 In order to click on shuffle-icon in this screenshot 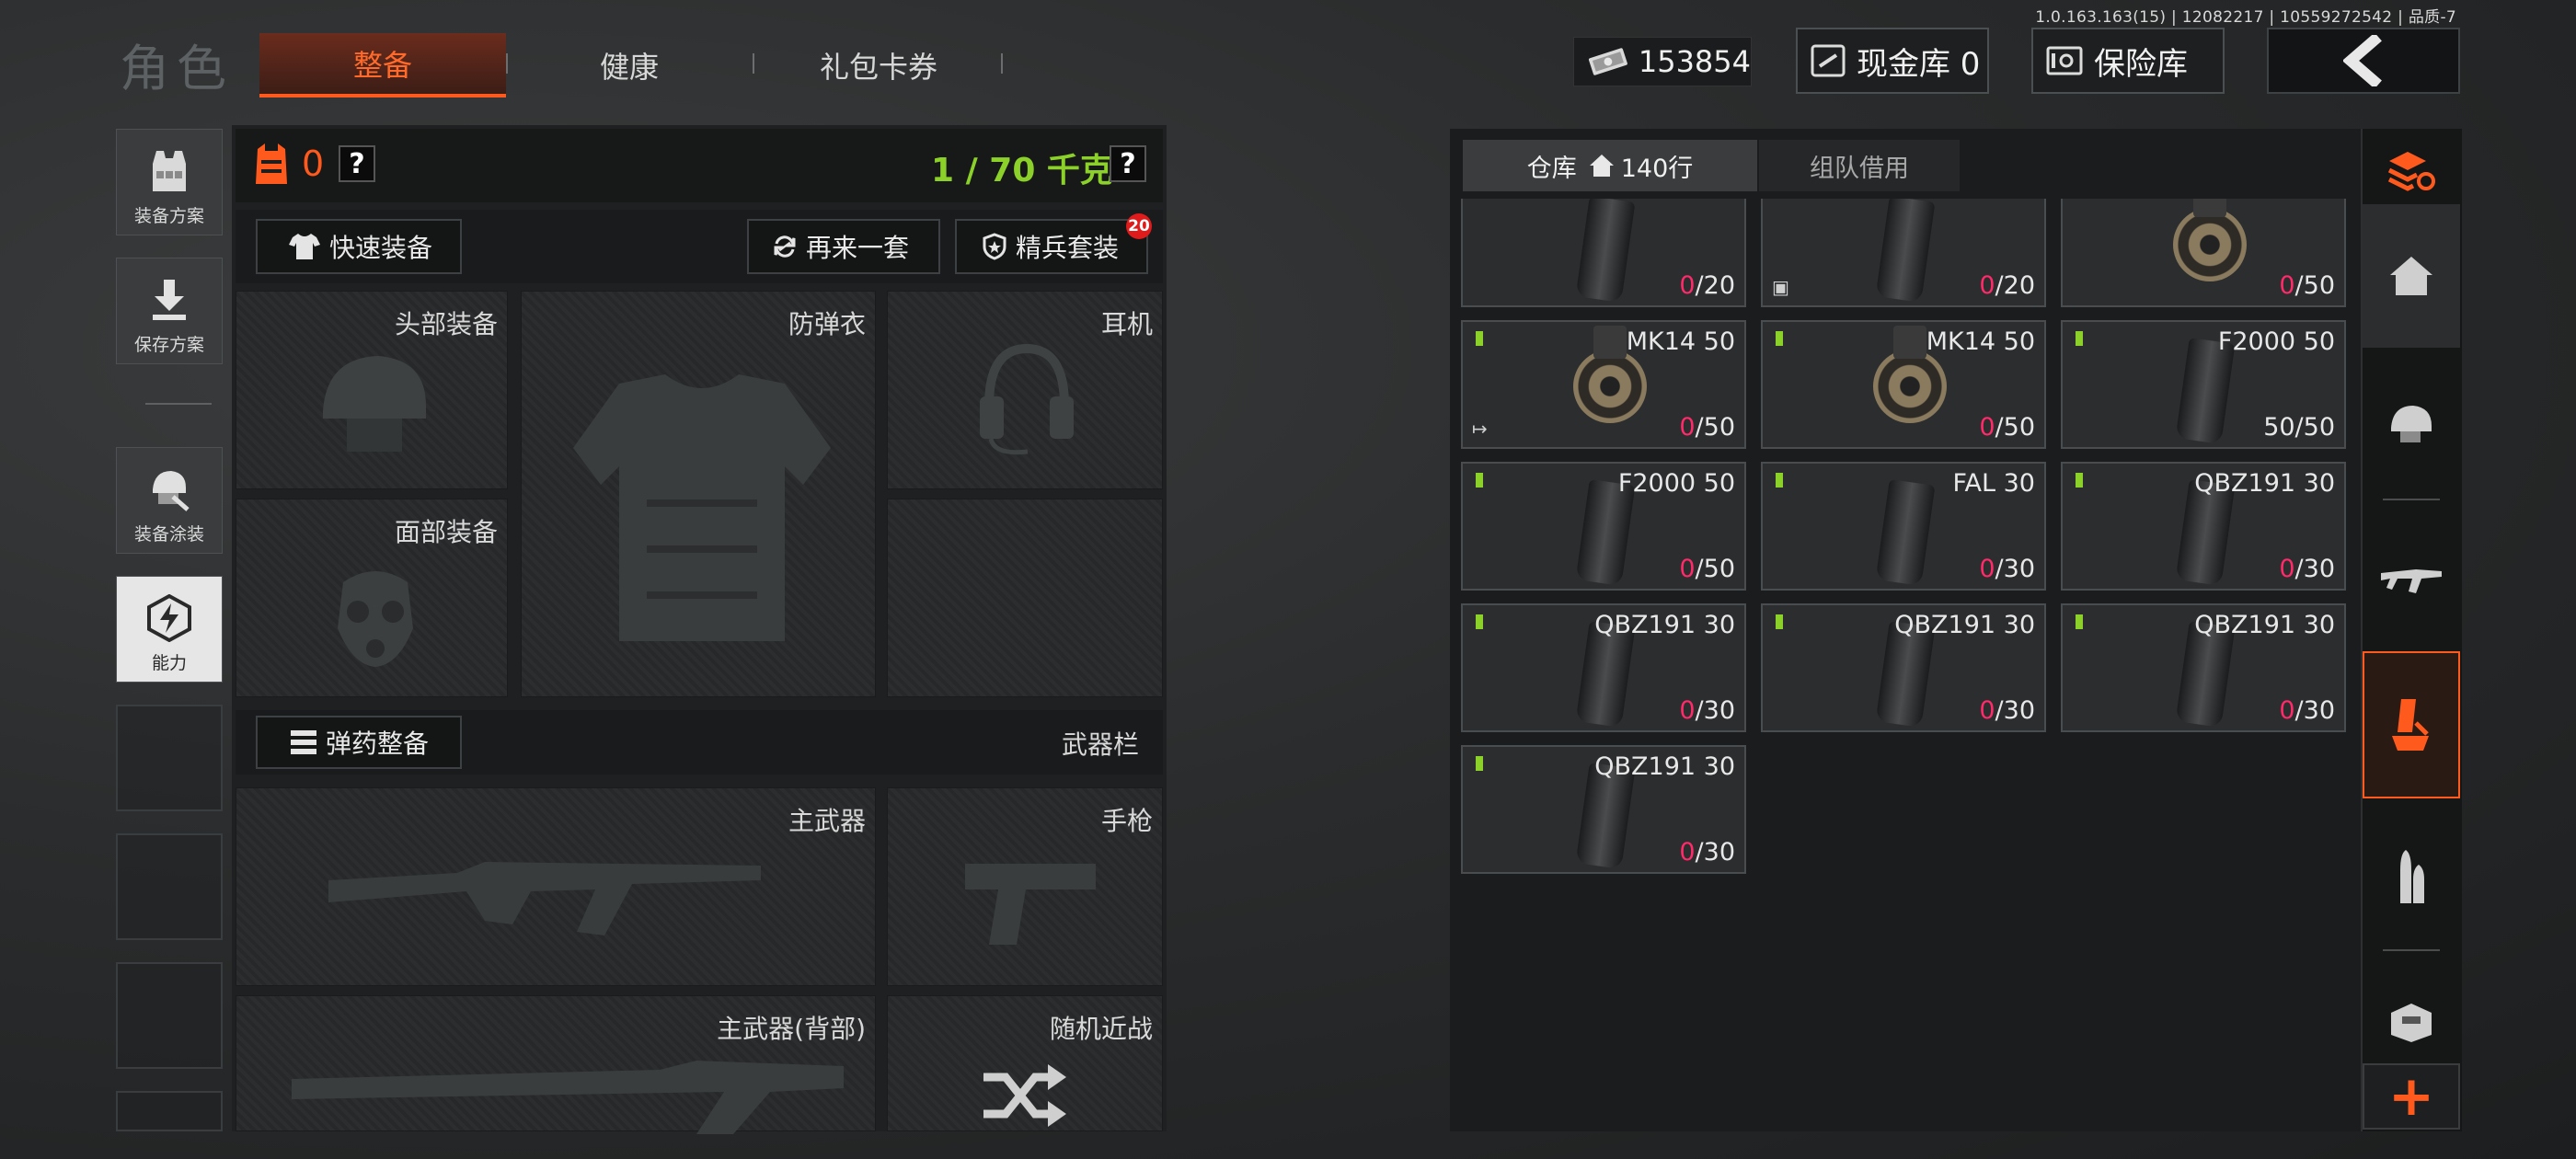, I will do `click(1024, 1095)`.